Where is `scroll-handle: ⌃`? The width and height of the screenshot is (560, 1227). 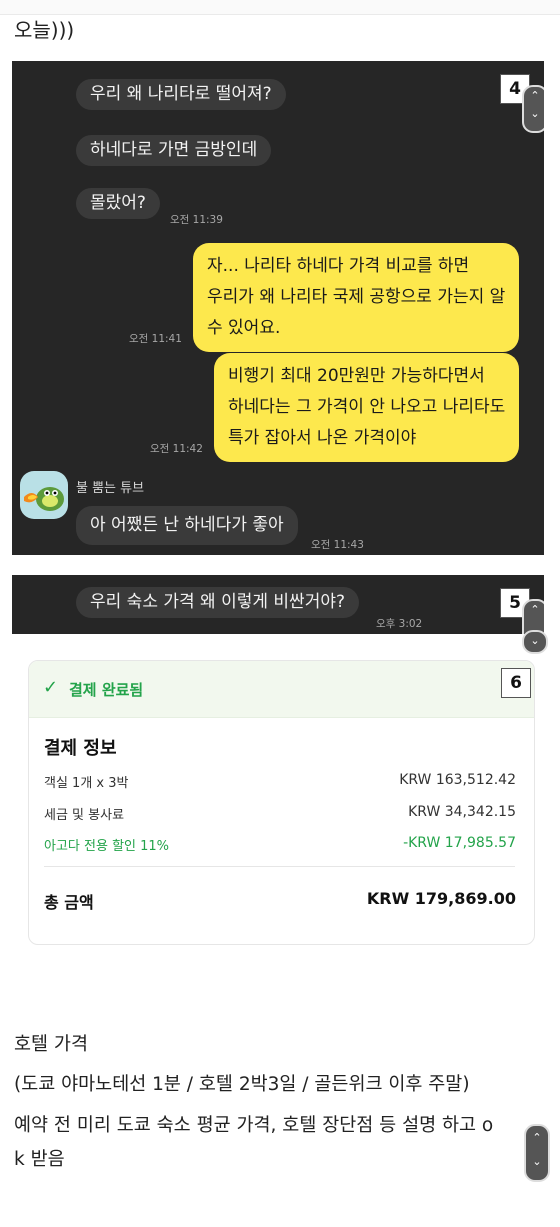
scroll-handle: ⌃ is located at coordinates (533, 616).